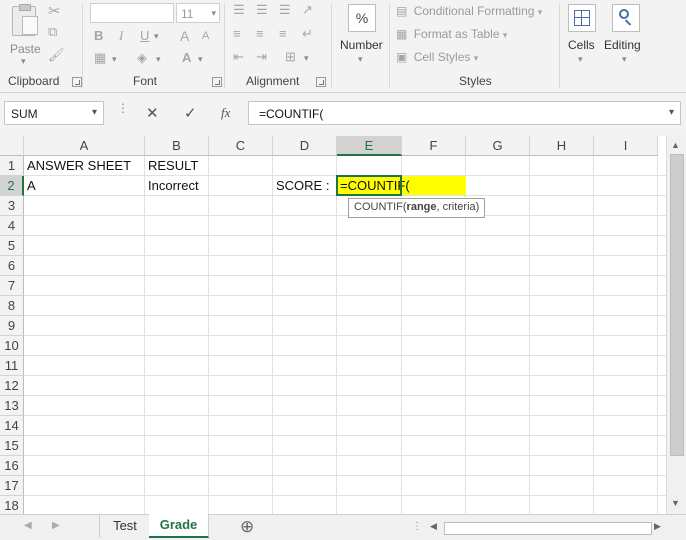 This screenshot has height=540, width=686. What do you see at coordinates (123, 108) in the screenshot?
I see `formula-bar-splitter-icon: ⋮` at bounding box center [123, 108].